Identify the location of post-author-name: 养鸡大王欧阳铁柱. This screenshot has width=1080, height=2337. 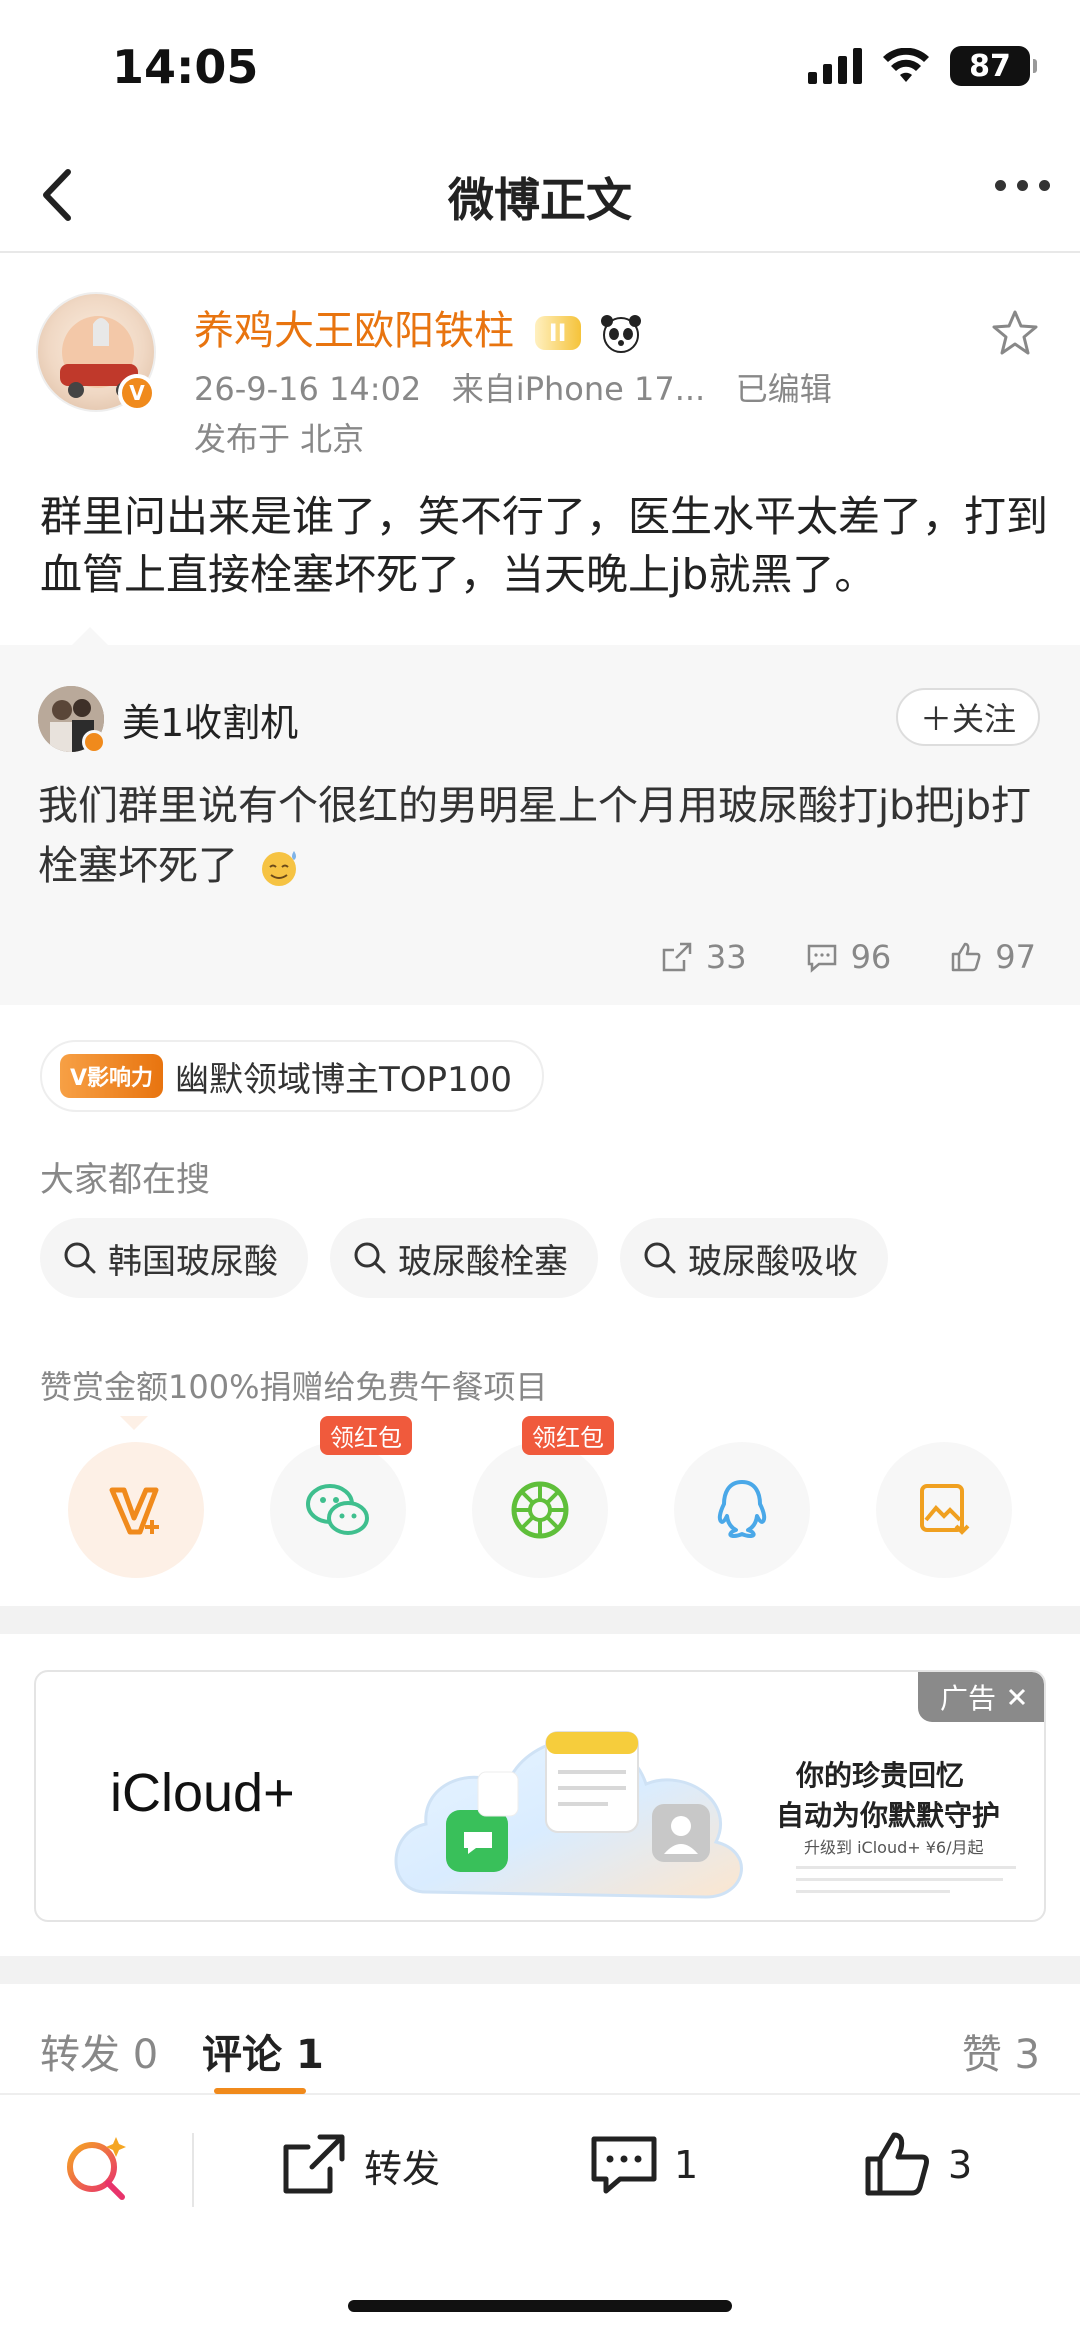
(354, 331).